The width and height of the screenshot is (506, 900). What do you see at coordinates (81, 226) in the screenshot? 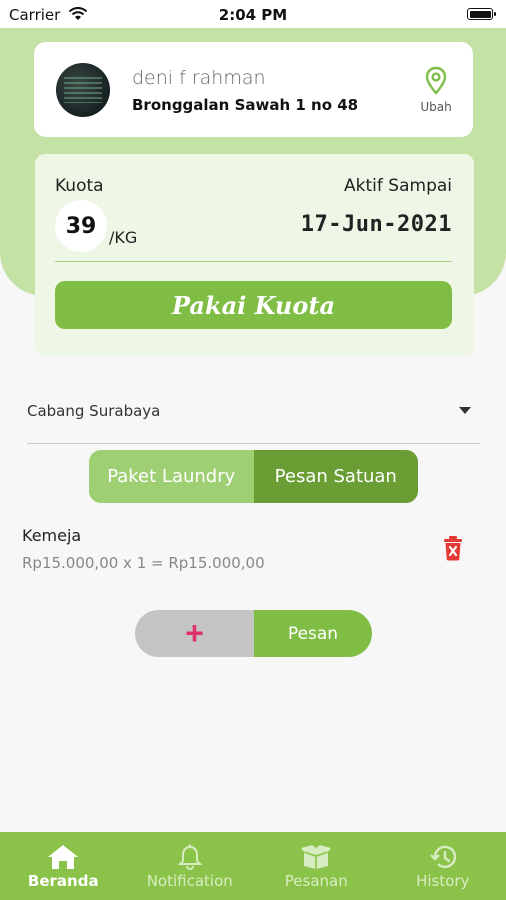
I see `quota-value: 39` at bounding box center [81, 226].